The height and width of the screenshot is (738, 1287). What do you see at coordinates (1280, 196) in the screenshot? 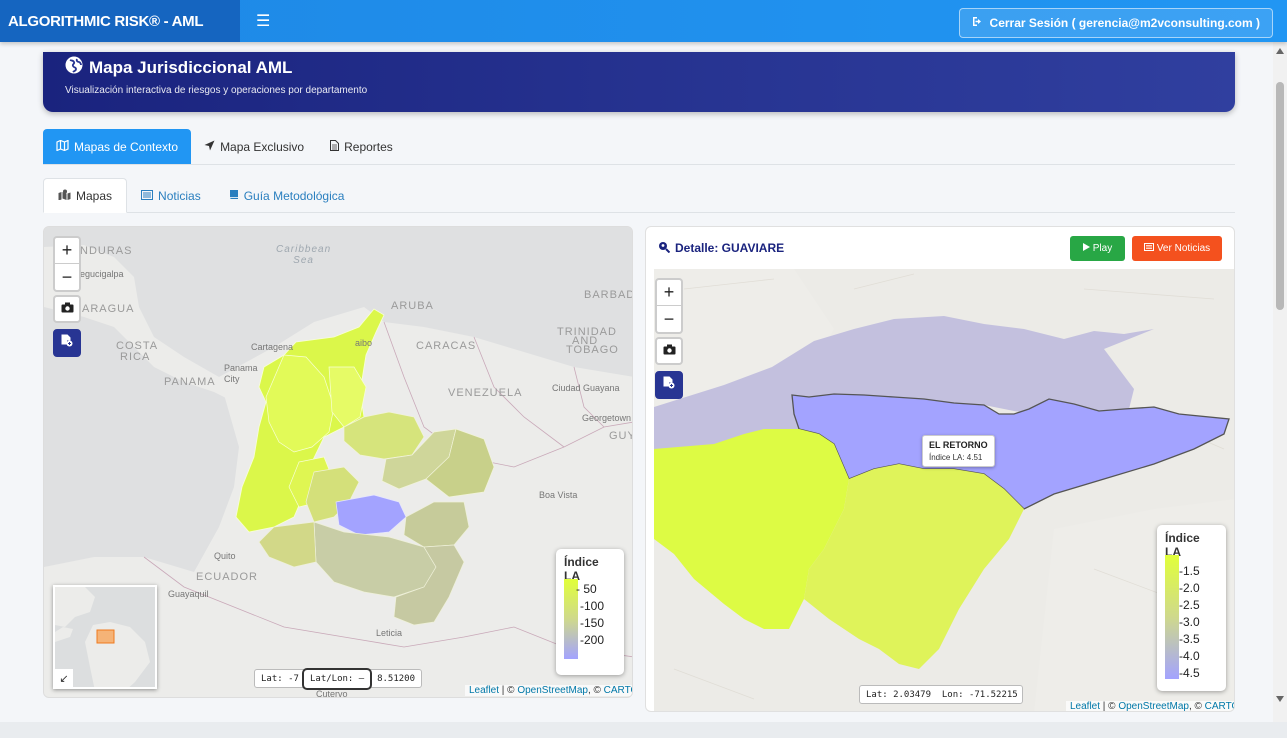
I see `scroll-thumb` at bounding box center [1280, 196].